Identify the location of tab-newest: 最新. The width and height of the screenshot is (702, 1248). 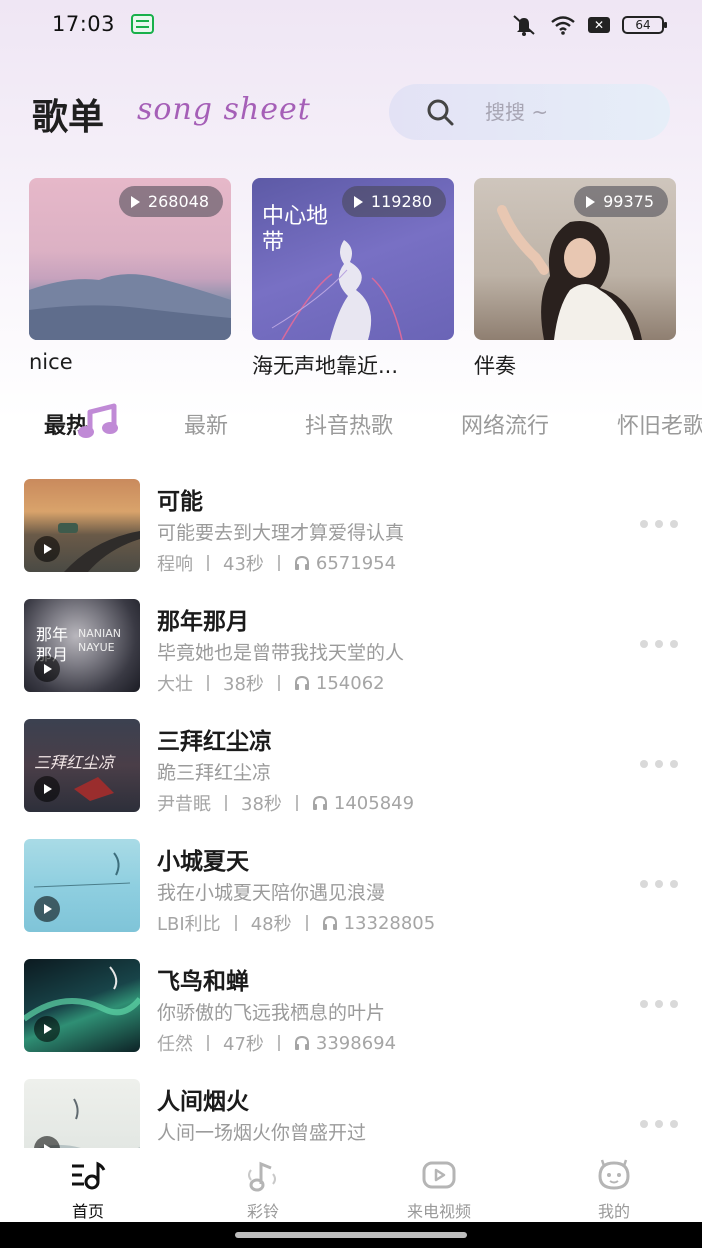
(206, 424).